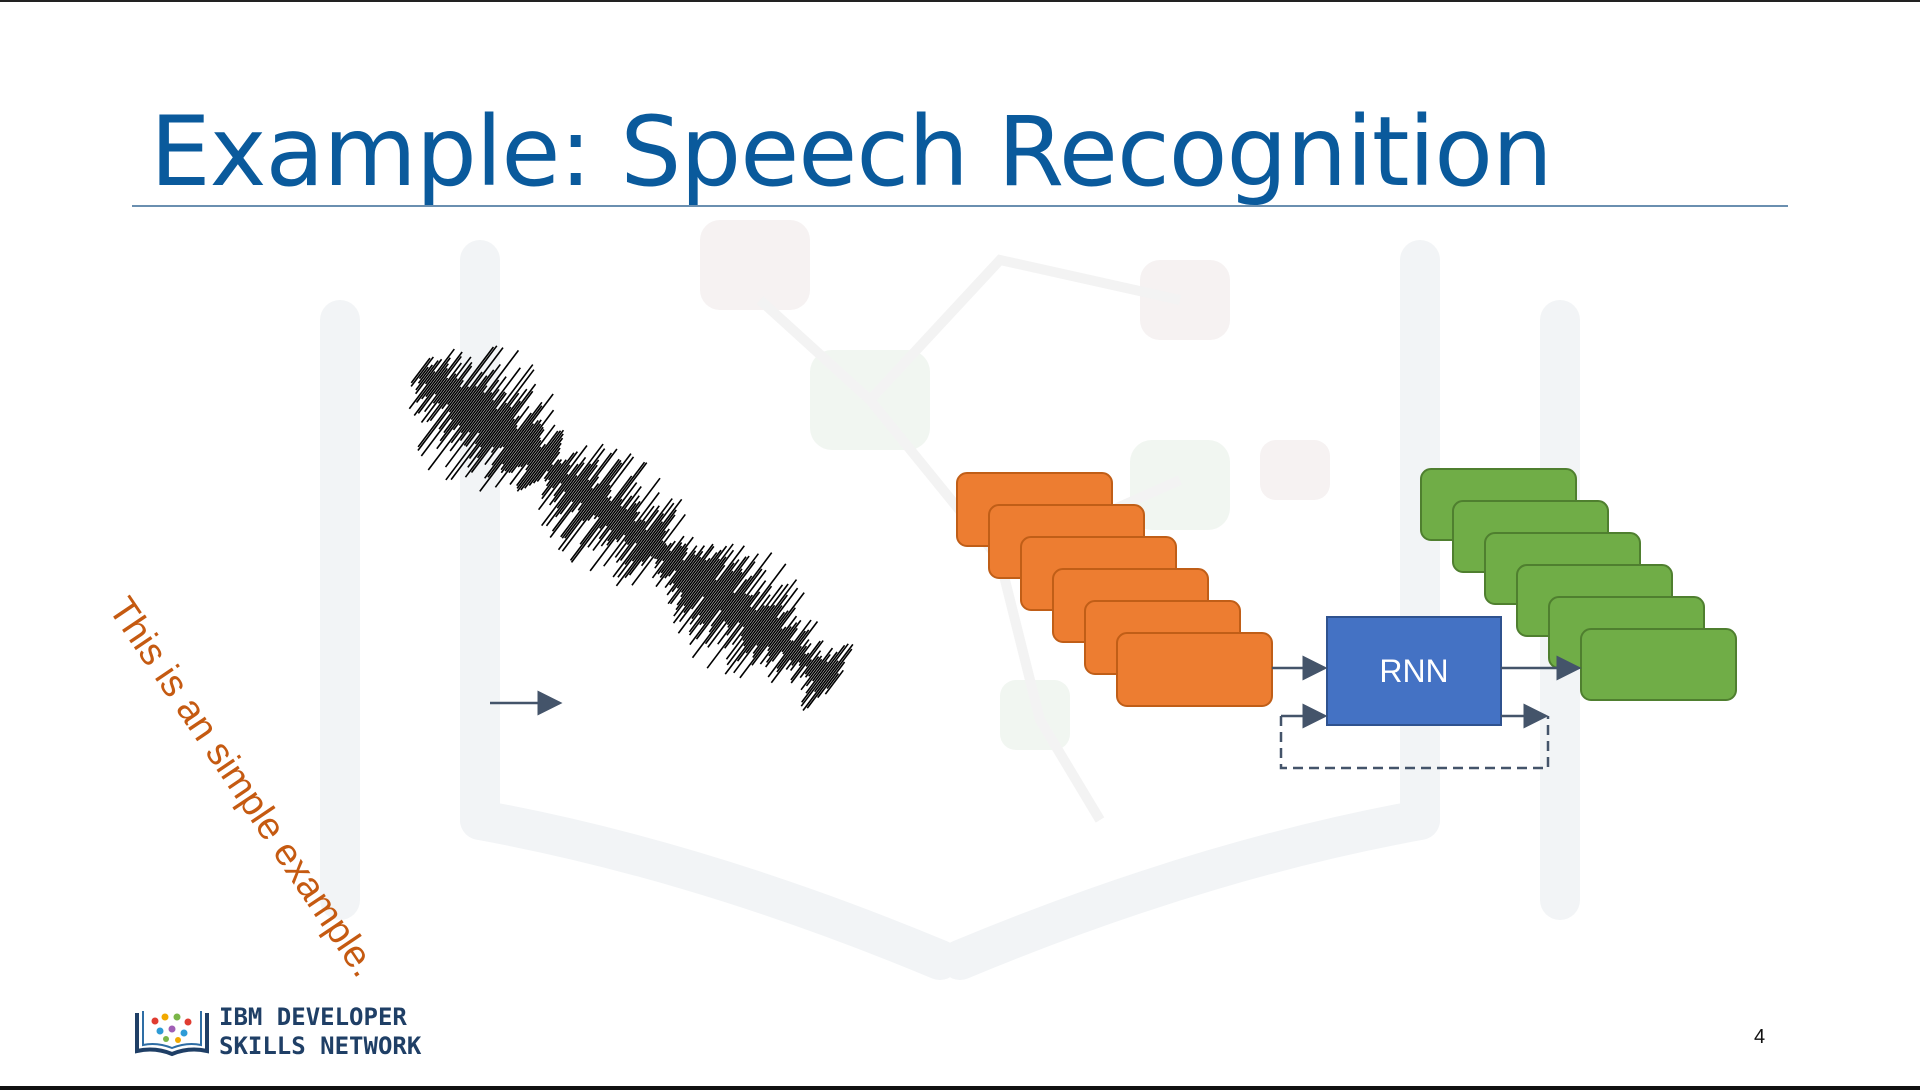  I want to click on page-number: 4, so click(1760, 1037).